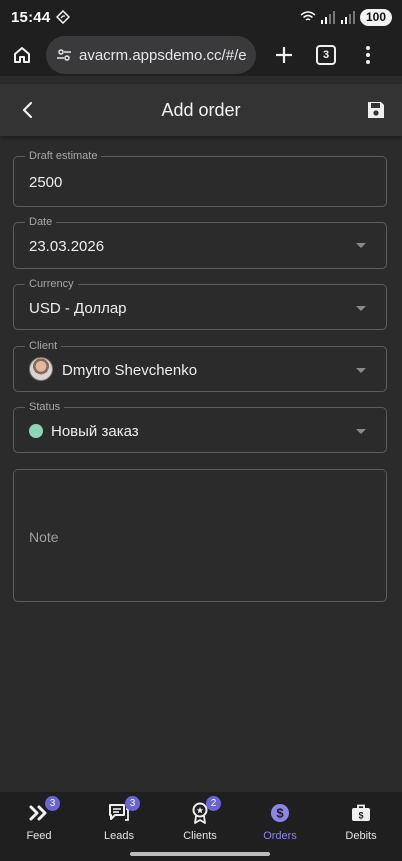 The image size is (402, 861). I want to click on client-dropdown-caret-icon, so click(361, 370).